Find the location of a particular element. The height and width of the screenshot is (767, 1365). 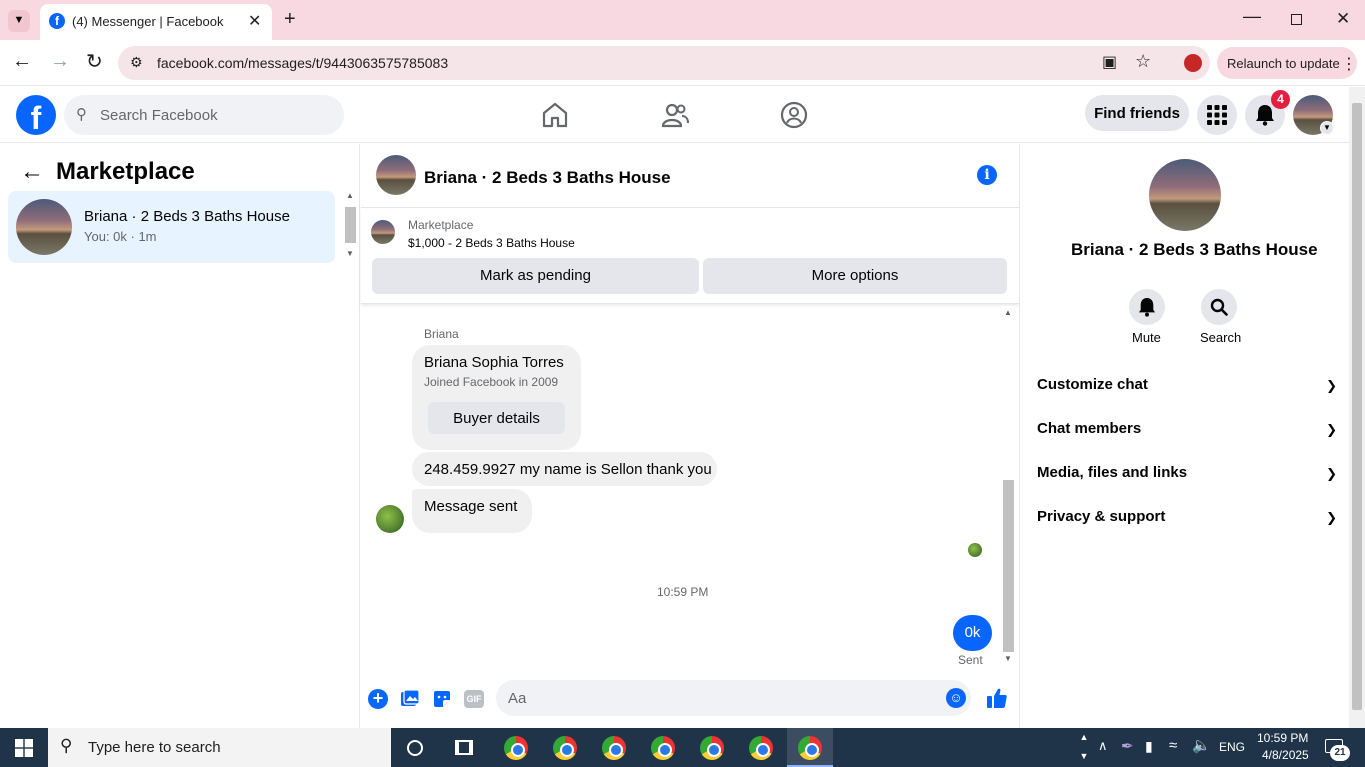

facebook-logo-icon: f is located at coordinates (36, 115).